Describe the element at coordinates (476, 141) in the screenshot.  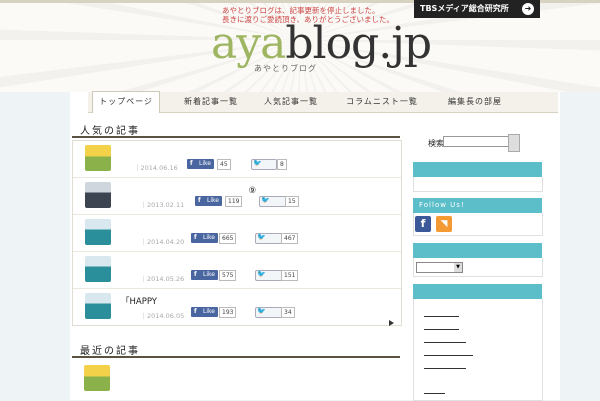
I see `search-input` at that location.